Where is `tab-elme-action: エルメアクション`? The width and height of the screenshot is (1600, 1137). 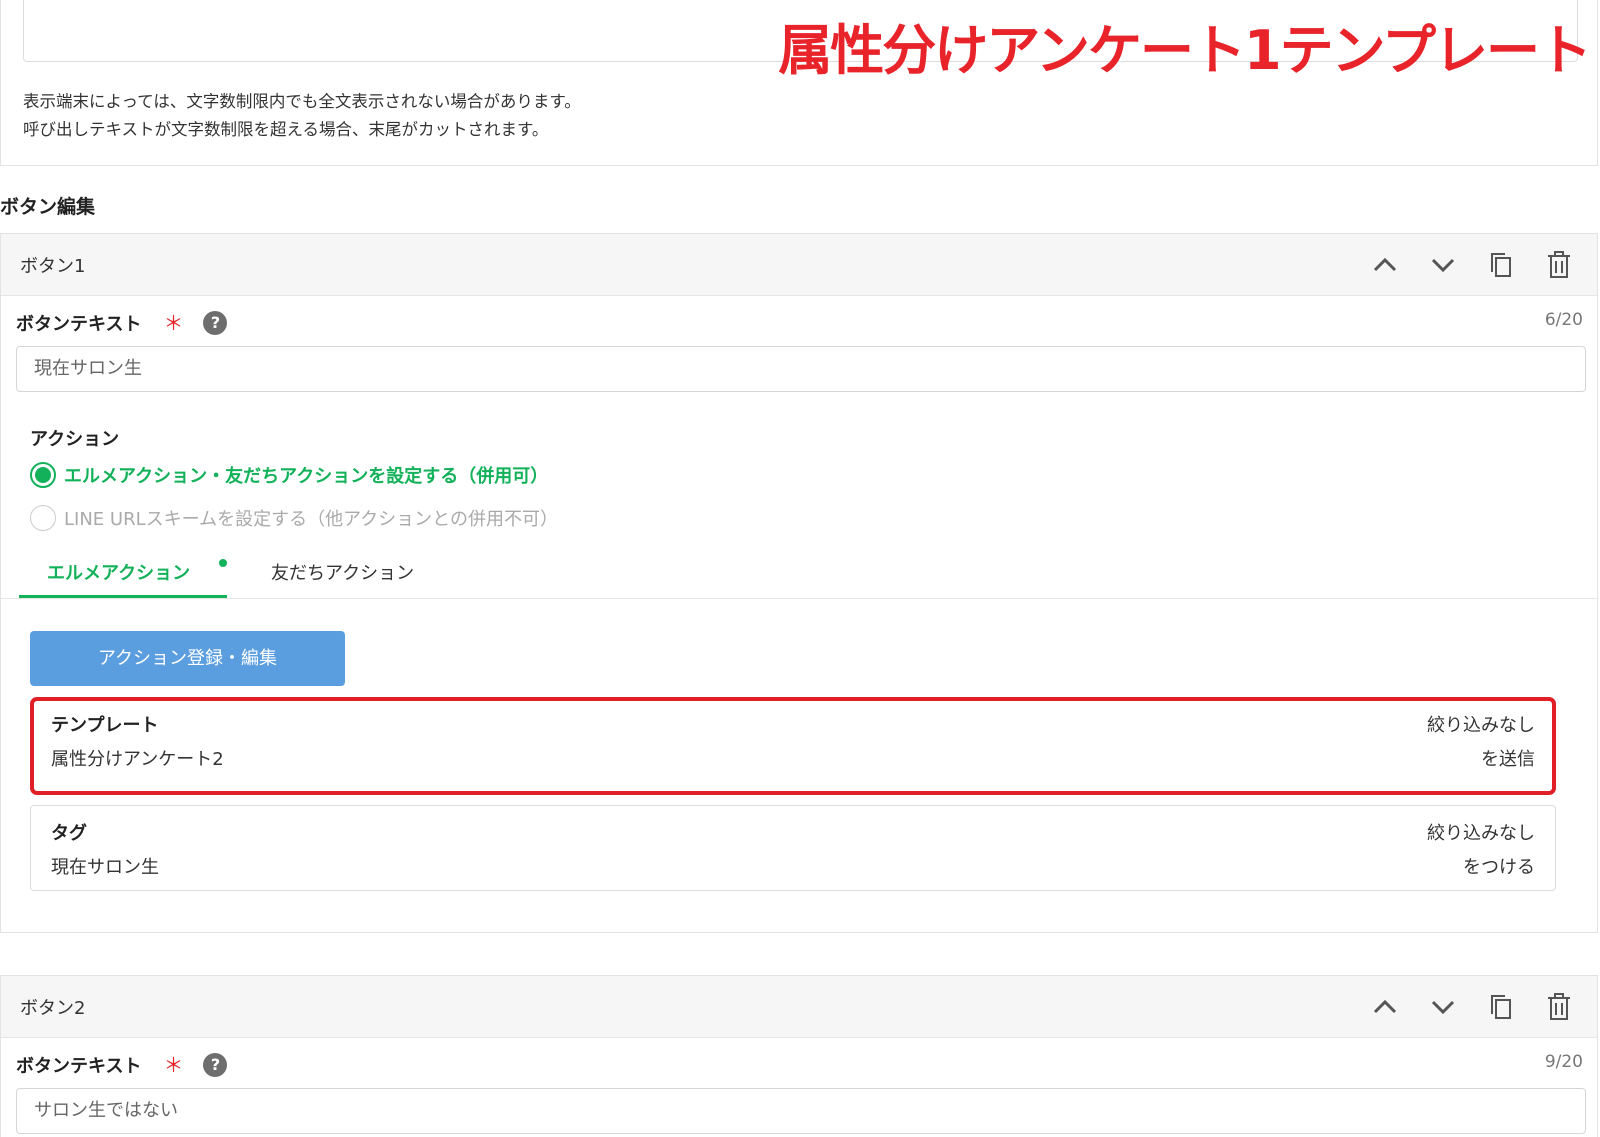
tab-elme-action: エルメアクション is located at coordinates (123, 578).